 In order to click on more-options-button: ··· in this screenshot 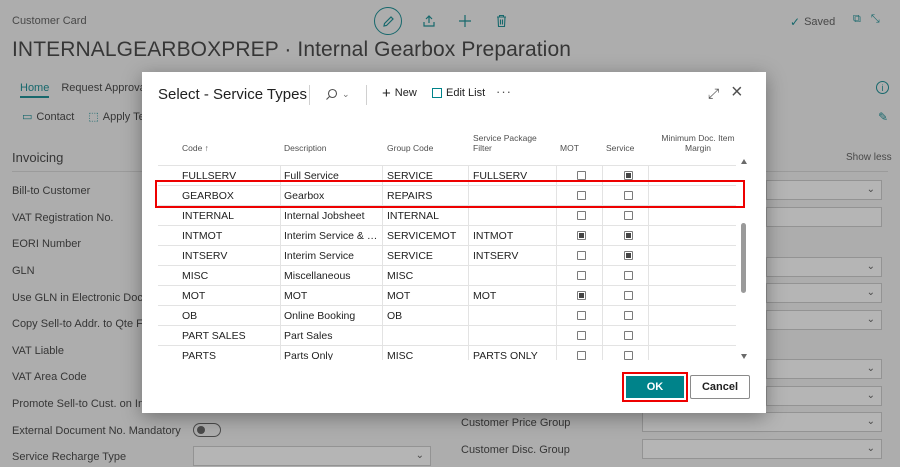, I will do `click(504, 91)`.